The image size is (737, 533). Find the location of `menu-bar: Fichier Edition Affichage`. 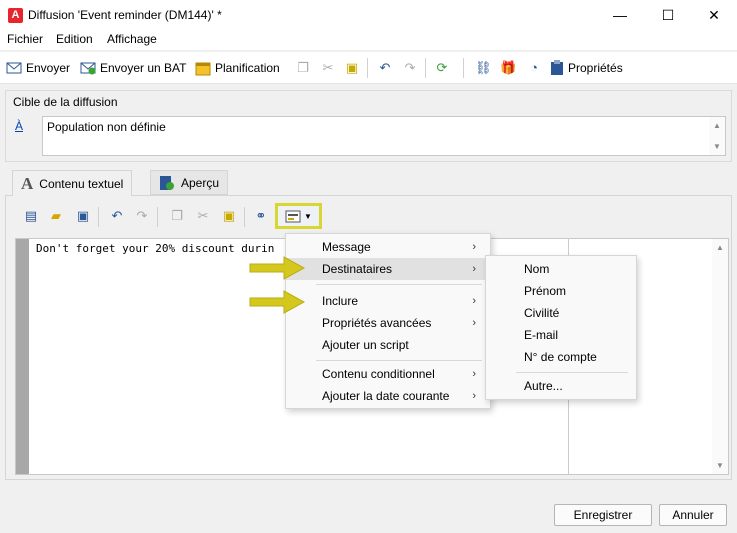

menu-bar: Fichier Edition Affichage is located at coordinates (368, 40).